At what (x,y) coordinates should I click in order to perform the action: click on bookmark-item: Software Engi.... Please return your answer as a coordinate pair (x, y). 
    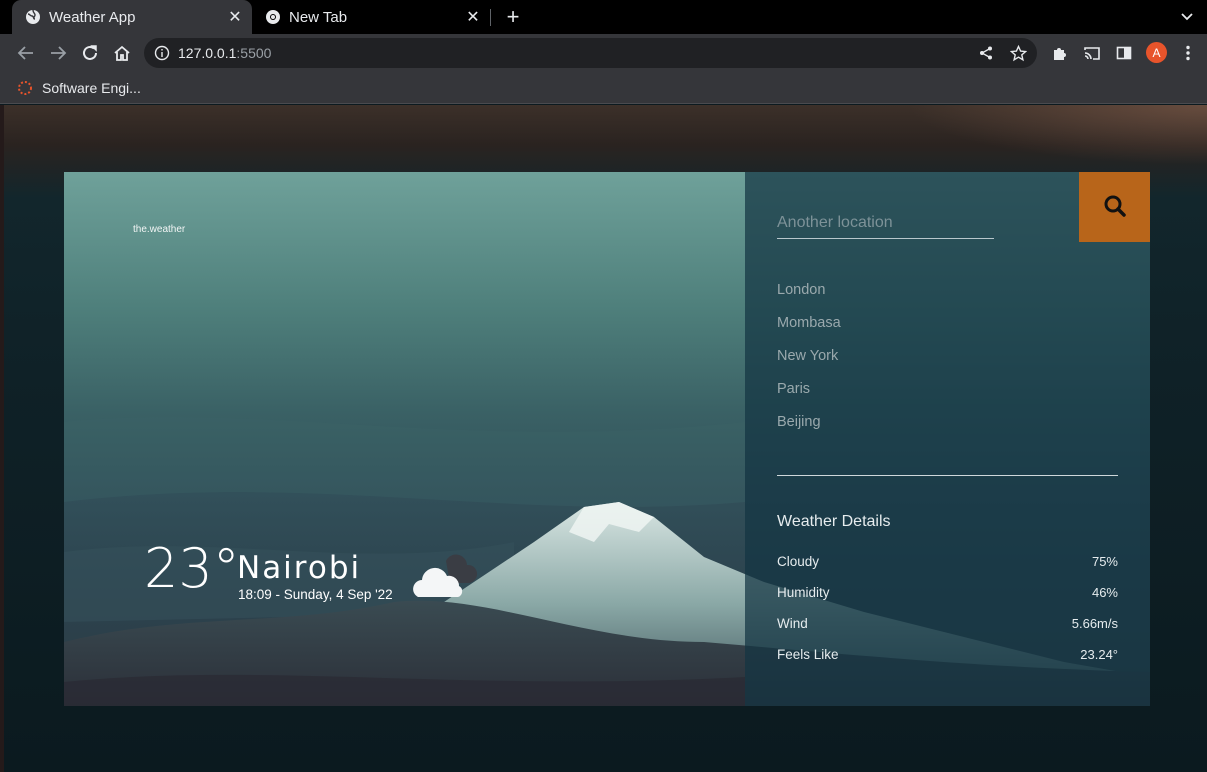
    Looking at the image, I should click on (78, 88).